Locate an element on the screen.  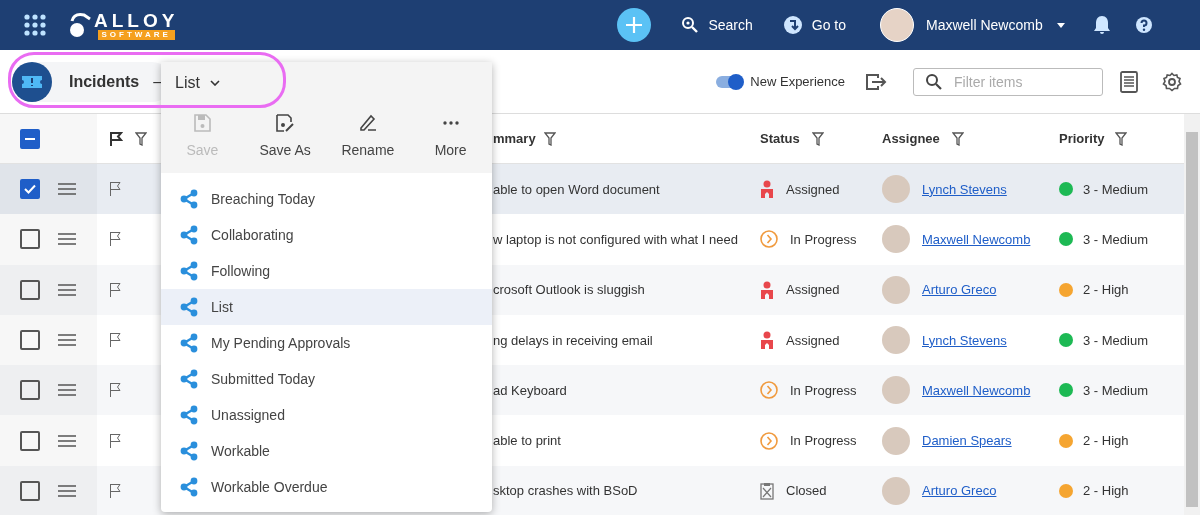
view-action-button: More is located at coordinates (450, 138).